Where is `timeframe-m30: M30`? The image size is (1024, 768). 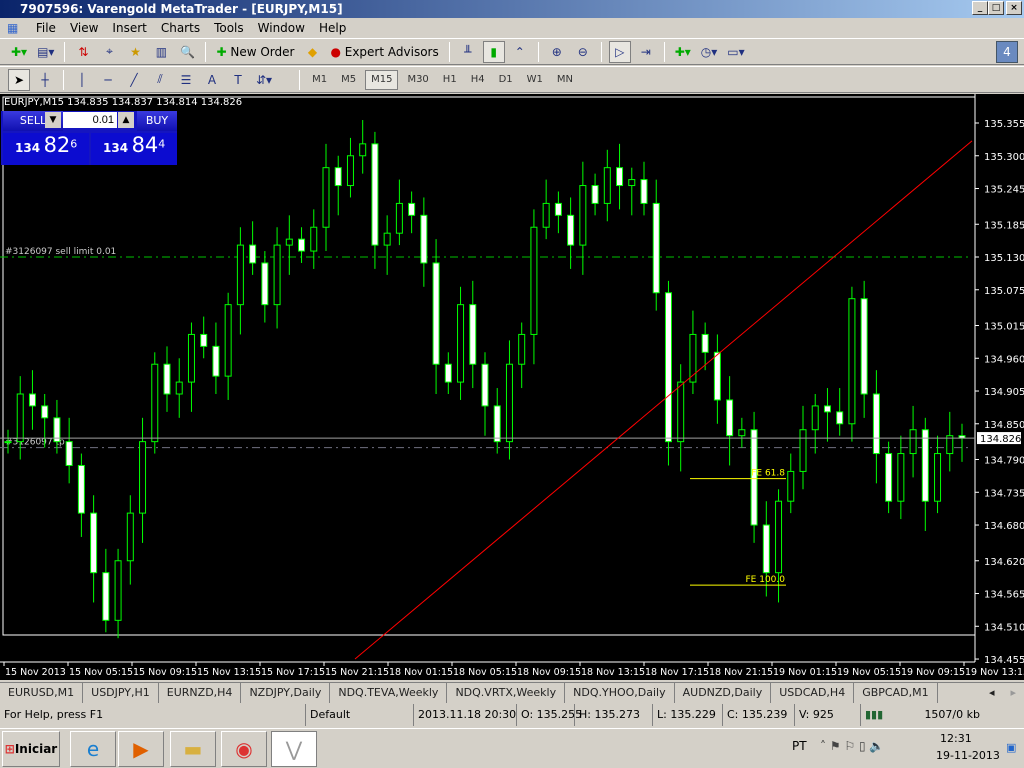 timeframe-m30: M30 is located at coordinates (417, 80).